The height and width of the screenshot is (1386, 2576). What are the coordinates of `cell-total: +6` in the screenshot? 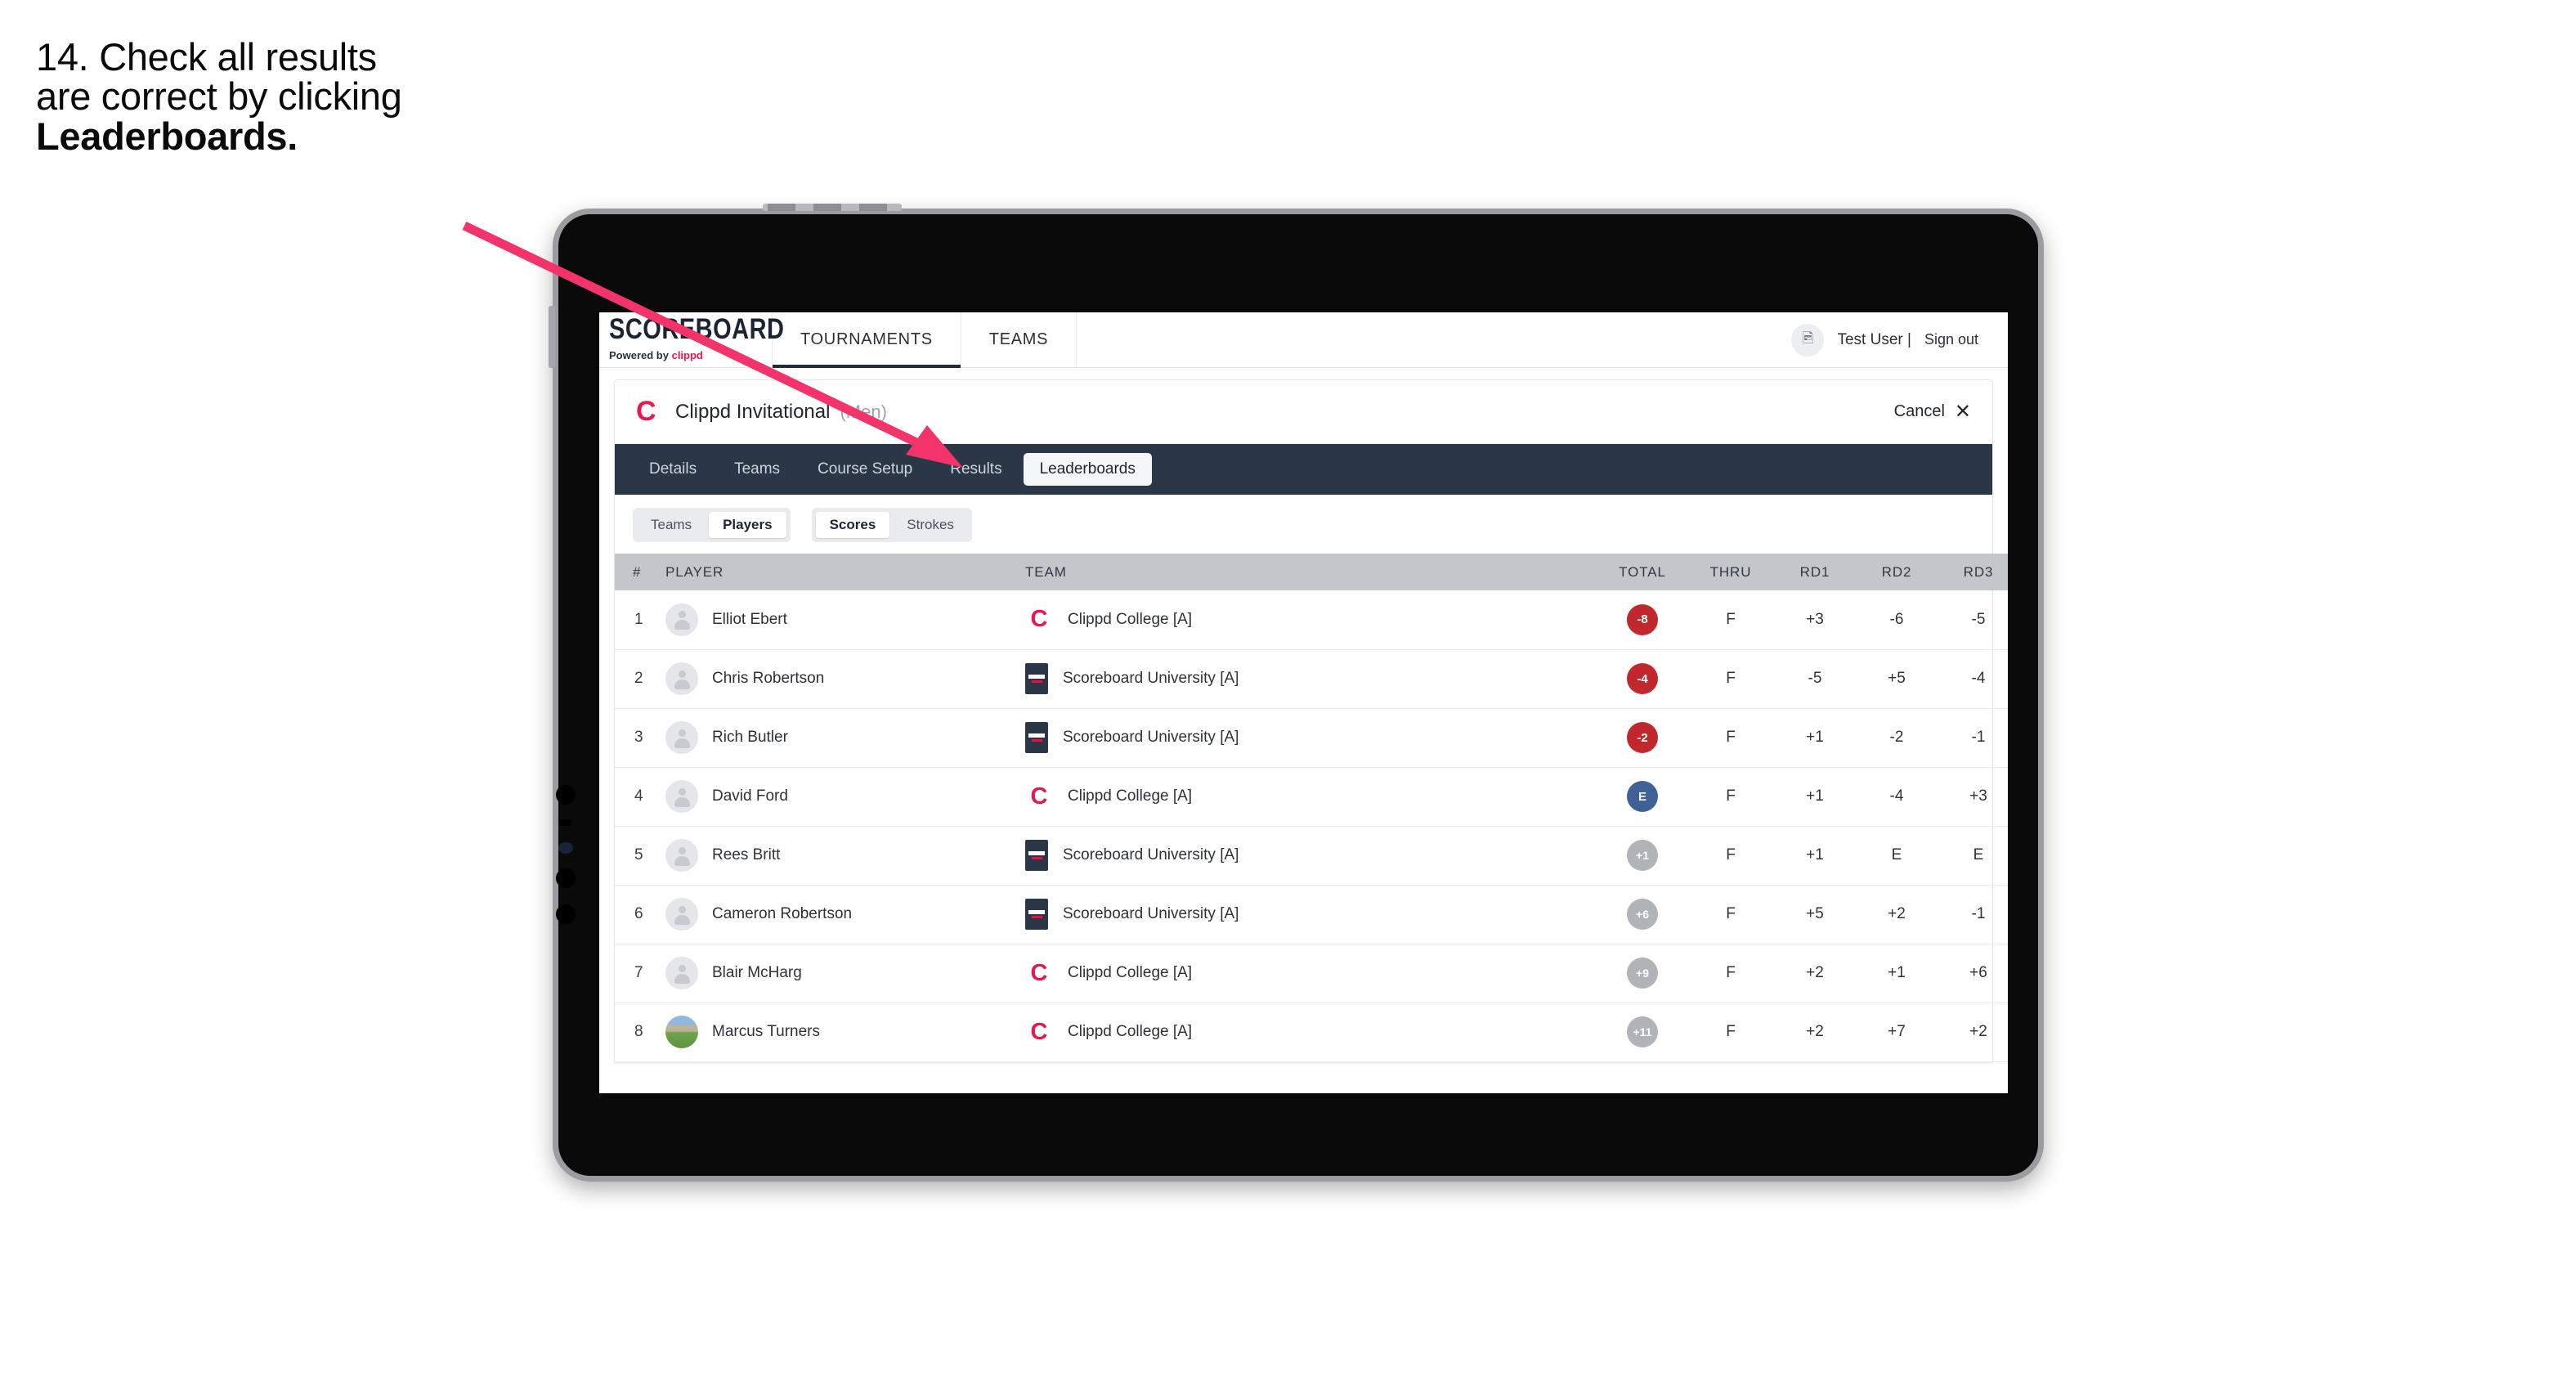 It's located at (1642, 914).